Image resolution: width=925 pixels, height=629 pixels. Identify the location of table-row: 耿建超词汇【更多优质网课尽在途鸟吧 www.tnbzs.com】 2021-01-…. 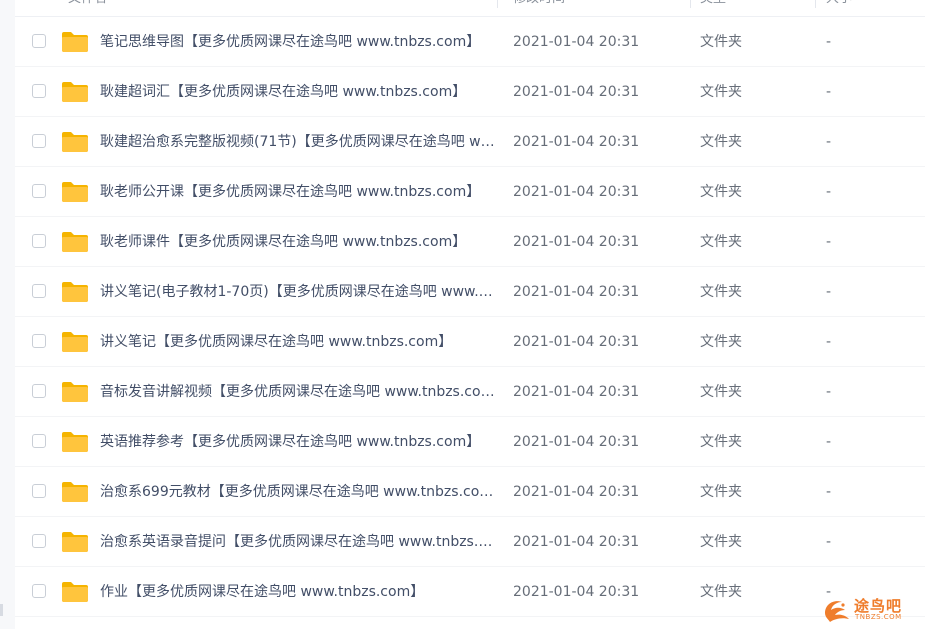
(470, 92).